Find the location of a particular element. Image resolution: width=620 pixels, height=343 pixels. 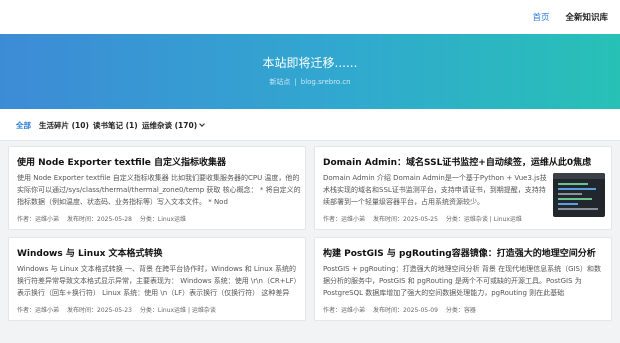

hero-subtitle: 新站点 | blog.srebro.cn is located at coordinates (310, 82).